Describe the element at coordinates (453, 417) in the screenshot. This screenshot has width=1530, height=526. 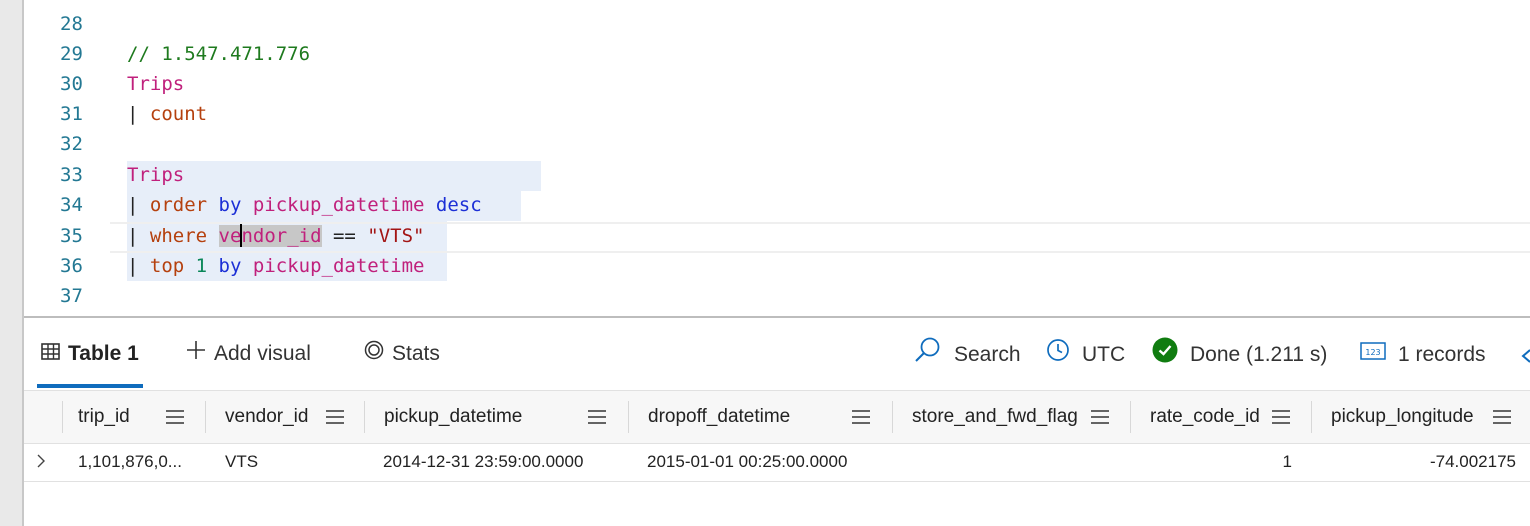
I see `column-header-pickup-datetime: pickup_datetime` at that location.